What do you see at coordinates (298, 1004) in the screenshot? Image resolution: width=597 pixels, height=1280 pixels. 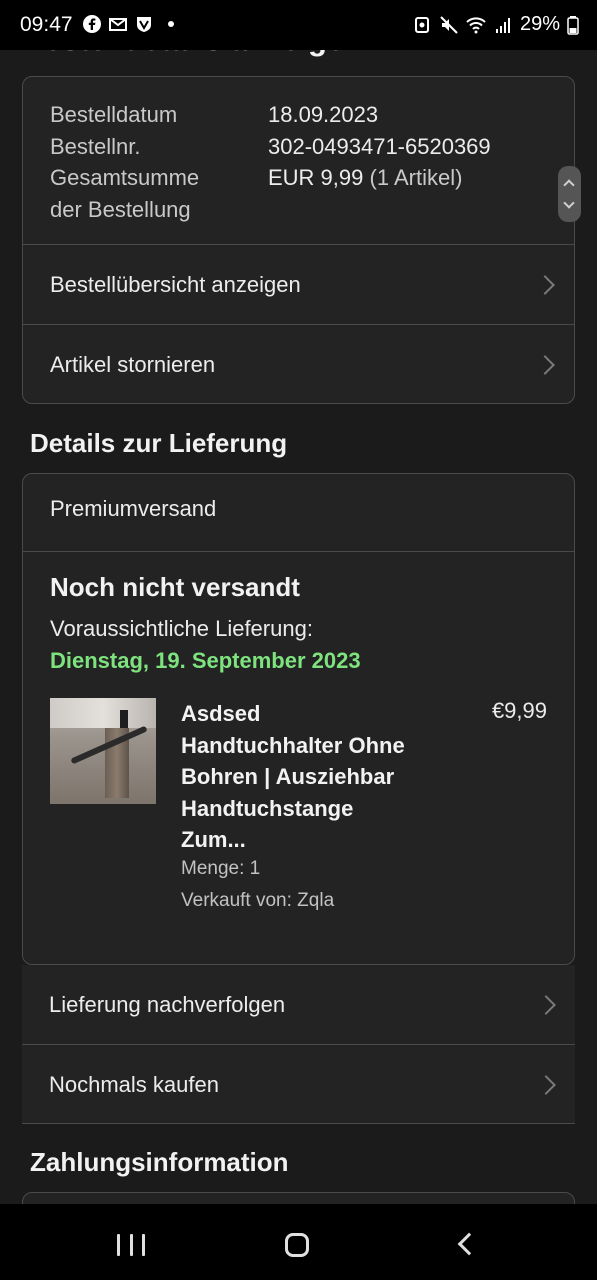 I see `track-delivery-link: Lieferung nachverfolgen` at bounding box center [298, 1004].